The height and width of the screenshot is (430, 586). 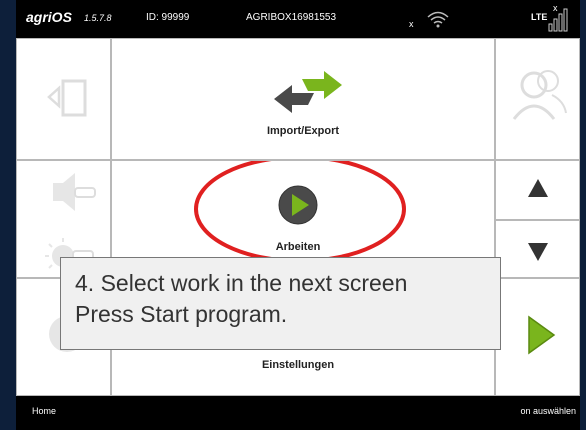 I want to click on box-id: AGRIBOX16981553, so click(x=291, y=17).